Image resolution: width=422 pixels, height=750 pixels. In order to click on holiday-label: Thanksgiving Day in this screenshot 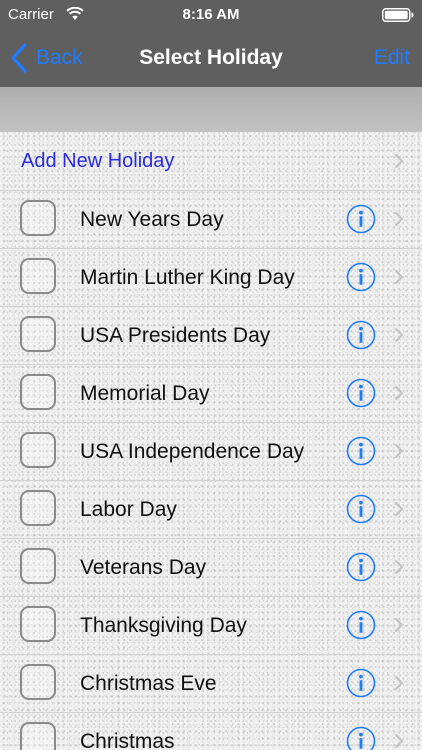, I will do `click(163, 625)`.